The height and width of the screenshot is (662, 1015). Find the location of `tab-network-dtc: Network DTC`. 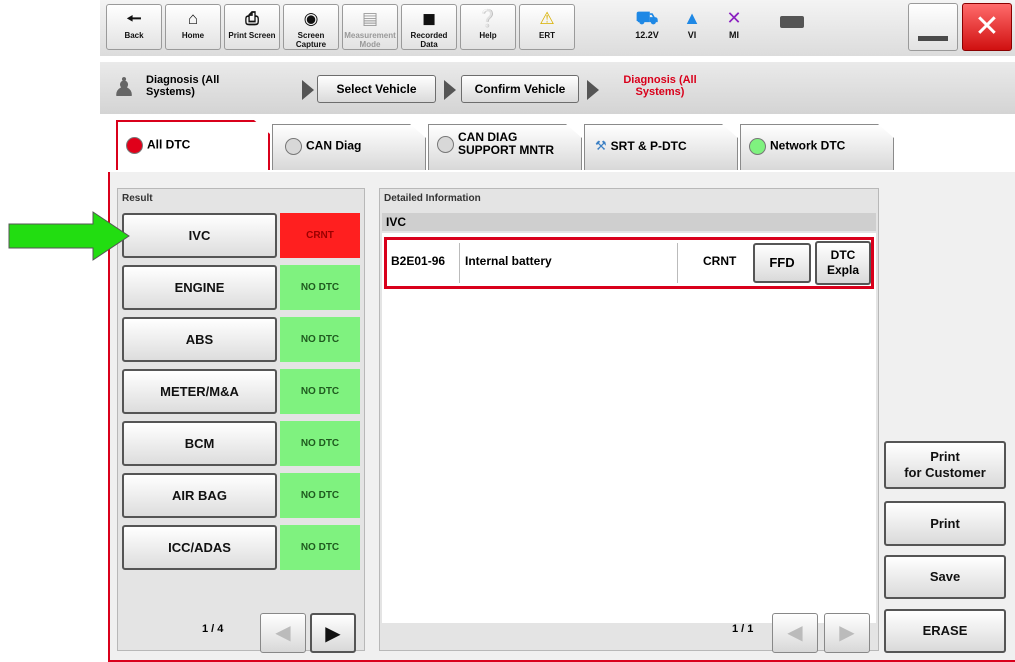

tab-network-dtc: Network DTC is located at coordinates (817, 147).